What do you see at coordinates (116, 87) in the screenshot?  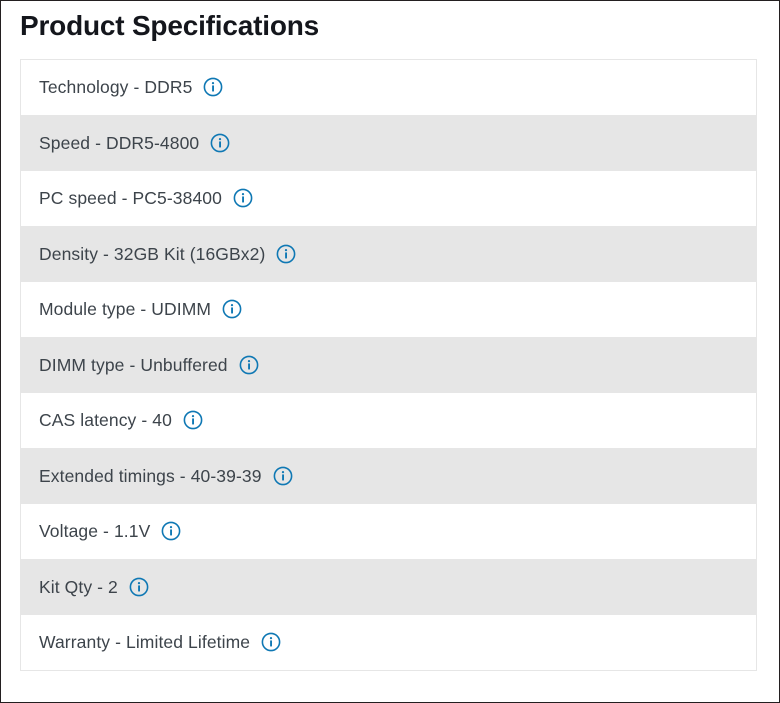 I see `spec-label: Technology - DDR5` at bounding box center [116, 87].